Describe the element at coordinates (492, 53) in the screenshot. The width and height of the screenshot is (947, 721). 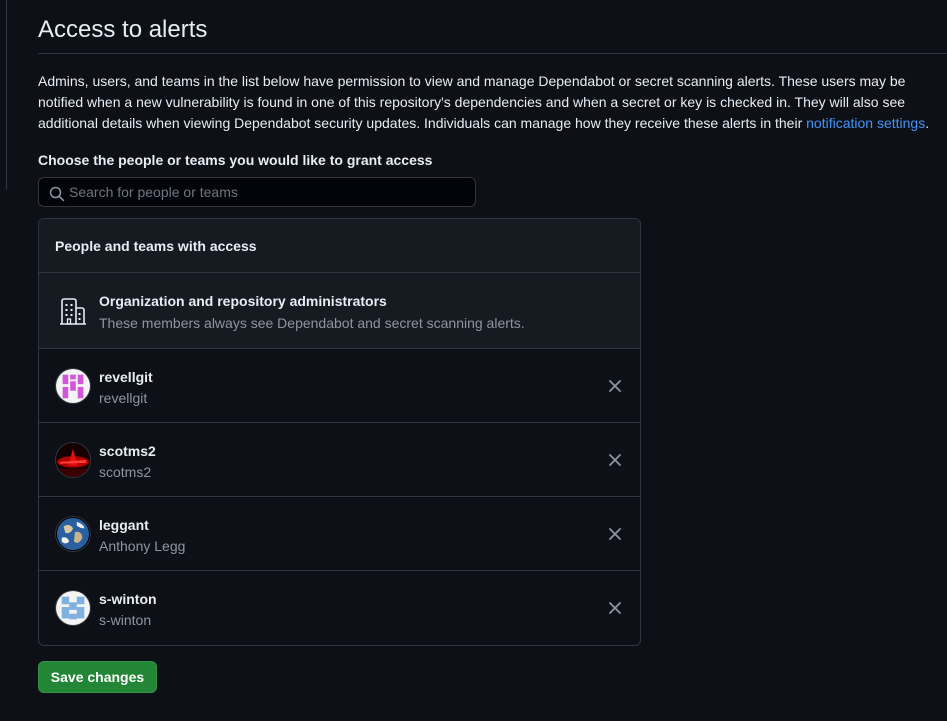
I see `title-divider` at that location.